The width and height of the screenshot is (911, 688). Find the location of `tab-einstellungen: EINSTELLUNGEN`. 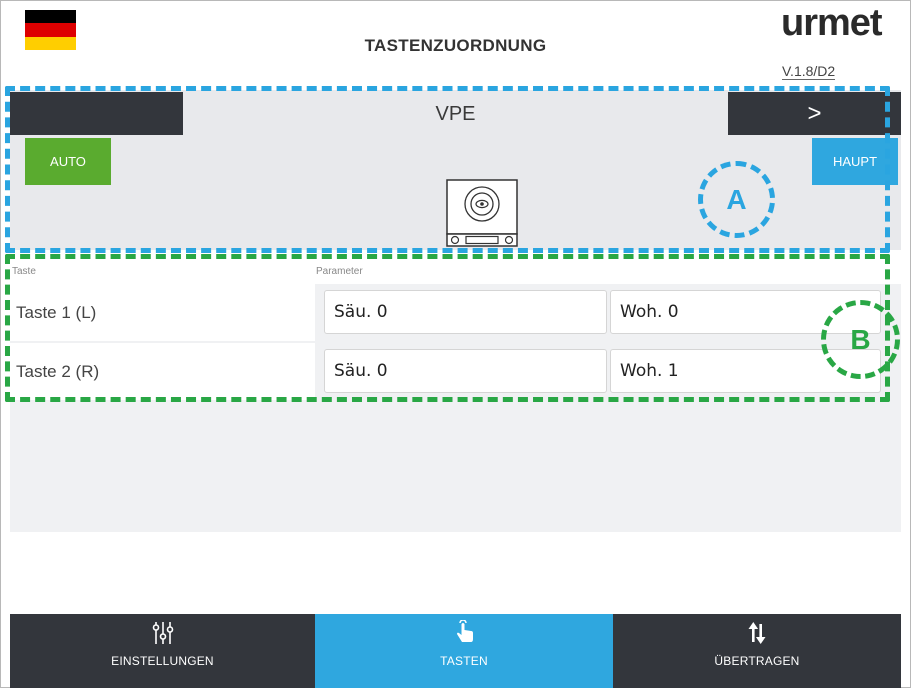

tab-einstellungen: EINSTELLUNGEN is located at coordinates (162, 651).